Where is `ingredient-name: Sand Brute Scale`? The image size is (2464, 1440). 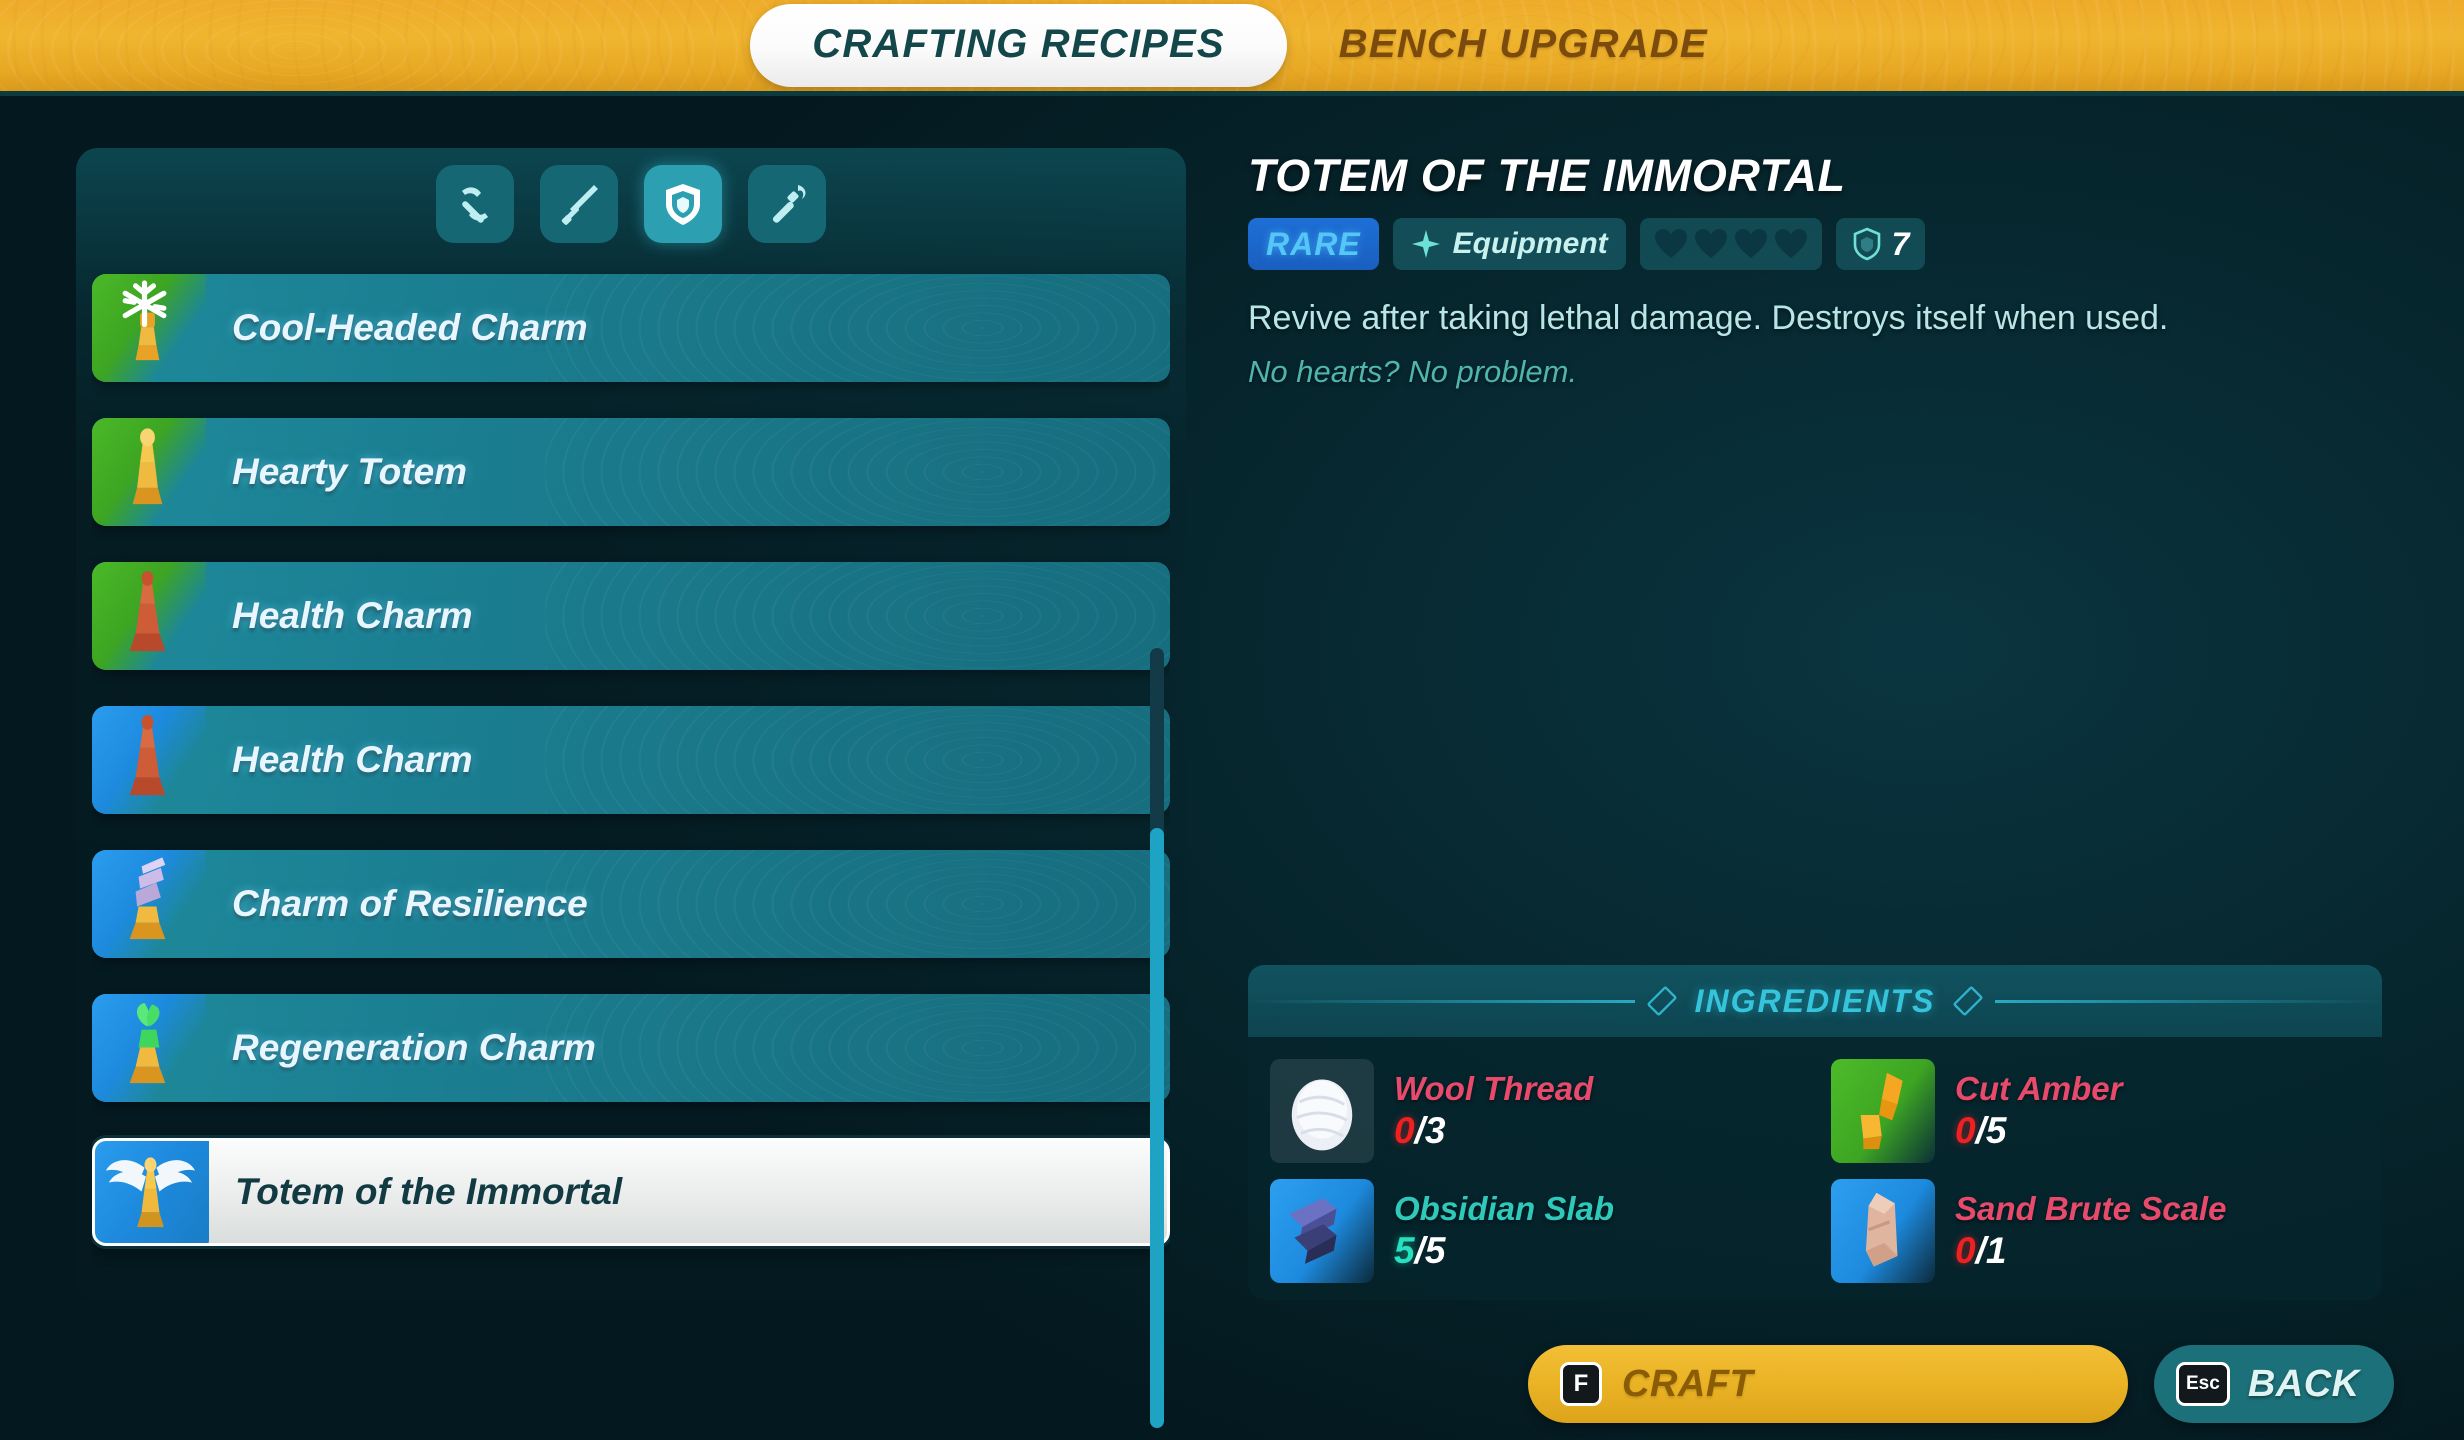 ingredient-name: Sand Brute Scale is located at coordinates (2091, 1208).